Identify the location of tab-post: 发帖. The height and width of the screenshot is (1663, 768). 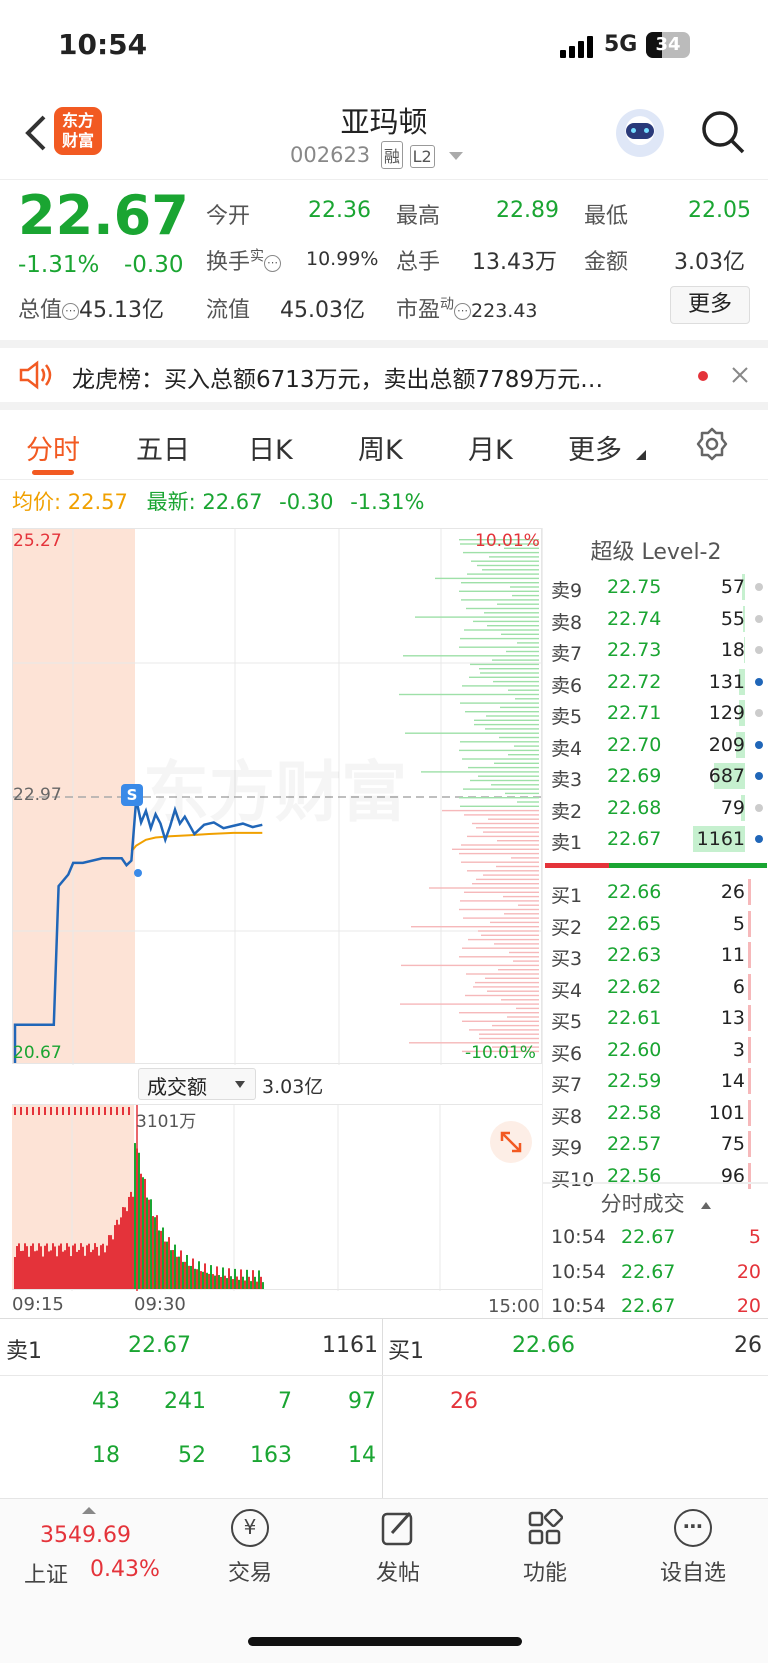
(398, 1548).